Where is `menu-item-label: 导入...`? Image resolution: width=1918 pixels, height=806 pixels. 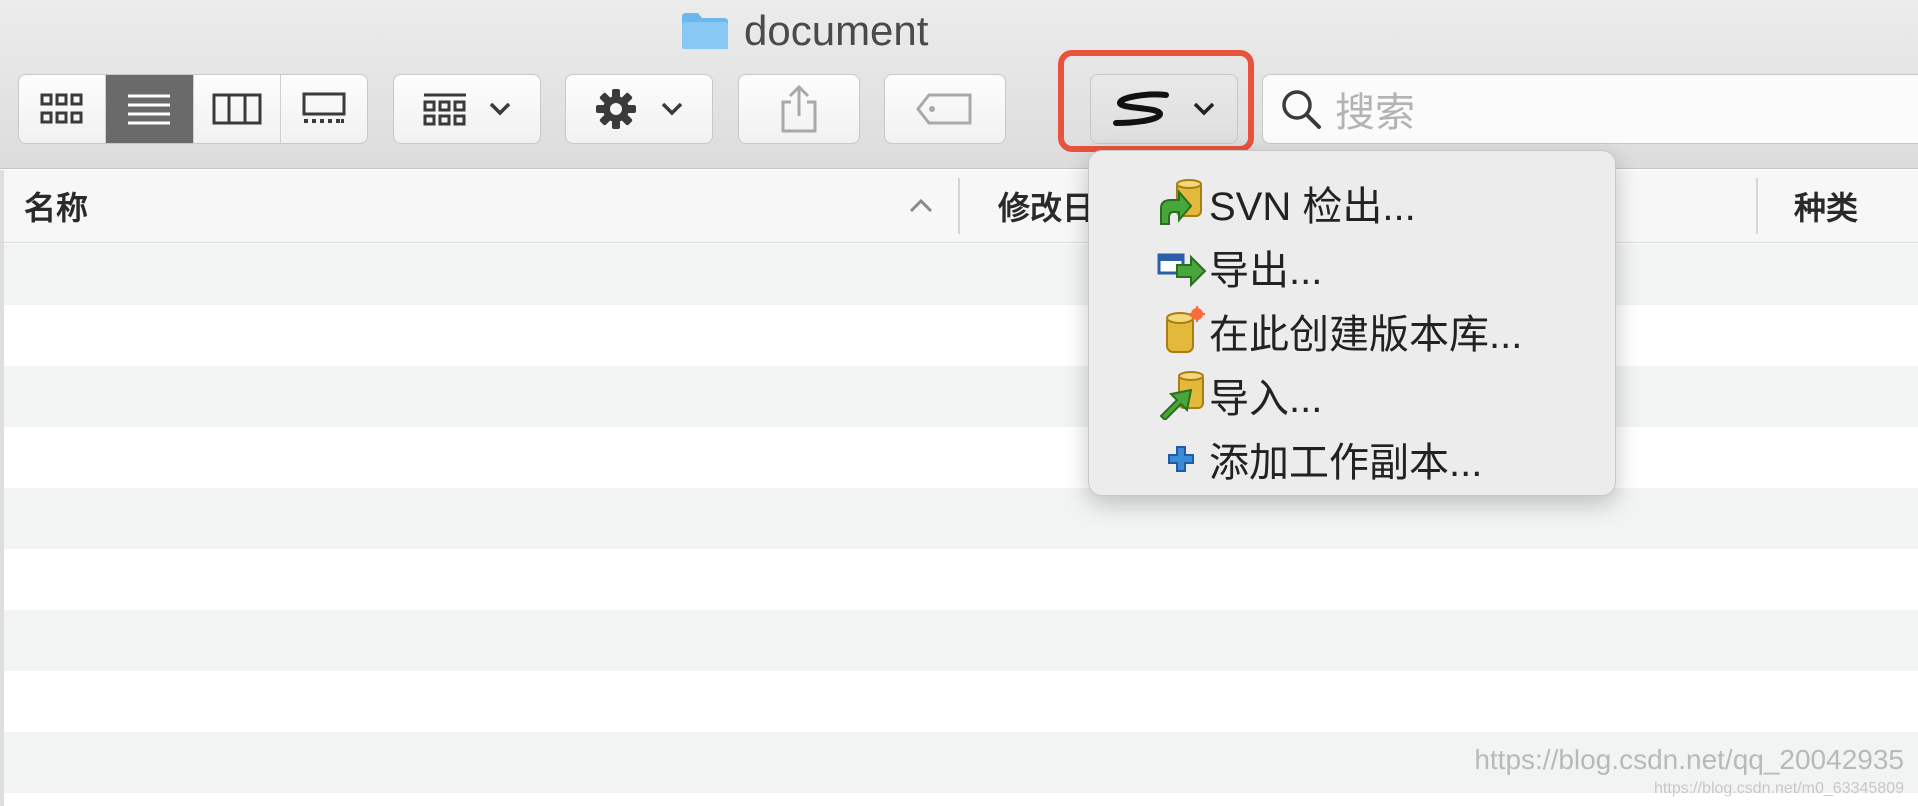
menu-item-label: 导入... is located at coordinates (1266, 399).